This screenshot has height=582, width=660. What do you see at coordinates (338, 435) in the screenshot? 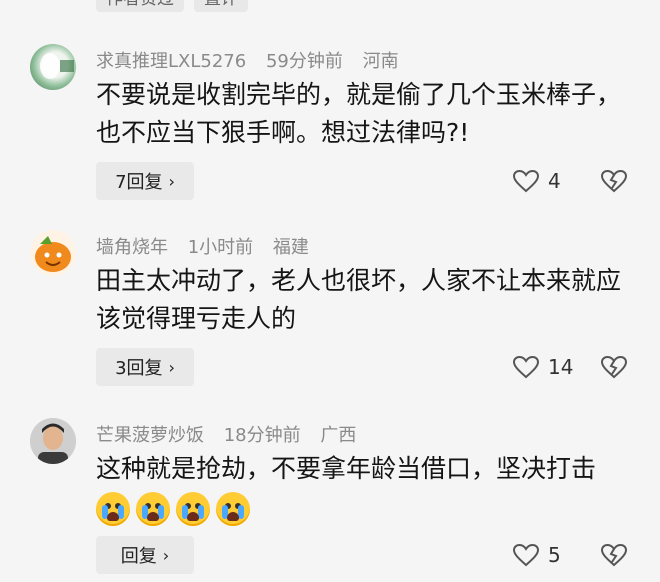
I see `location: 广西` at bounding box center [338, 435].